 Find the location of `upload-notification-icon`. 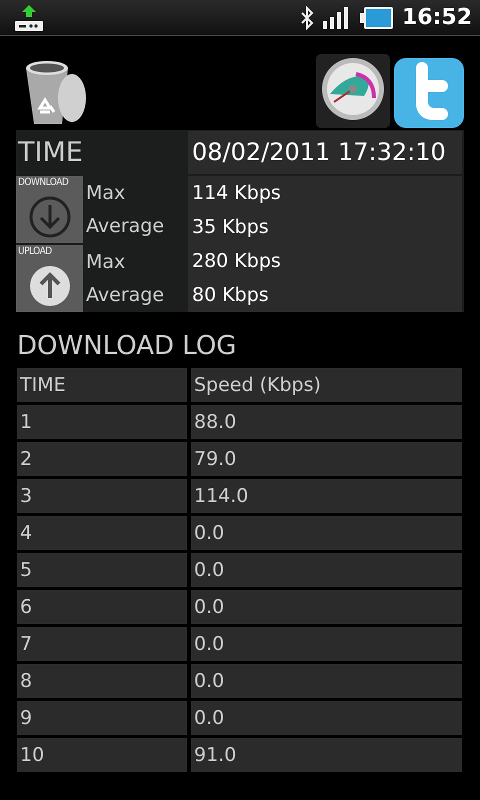

upload-notification-icon is located at coordinates (29, 17).